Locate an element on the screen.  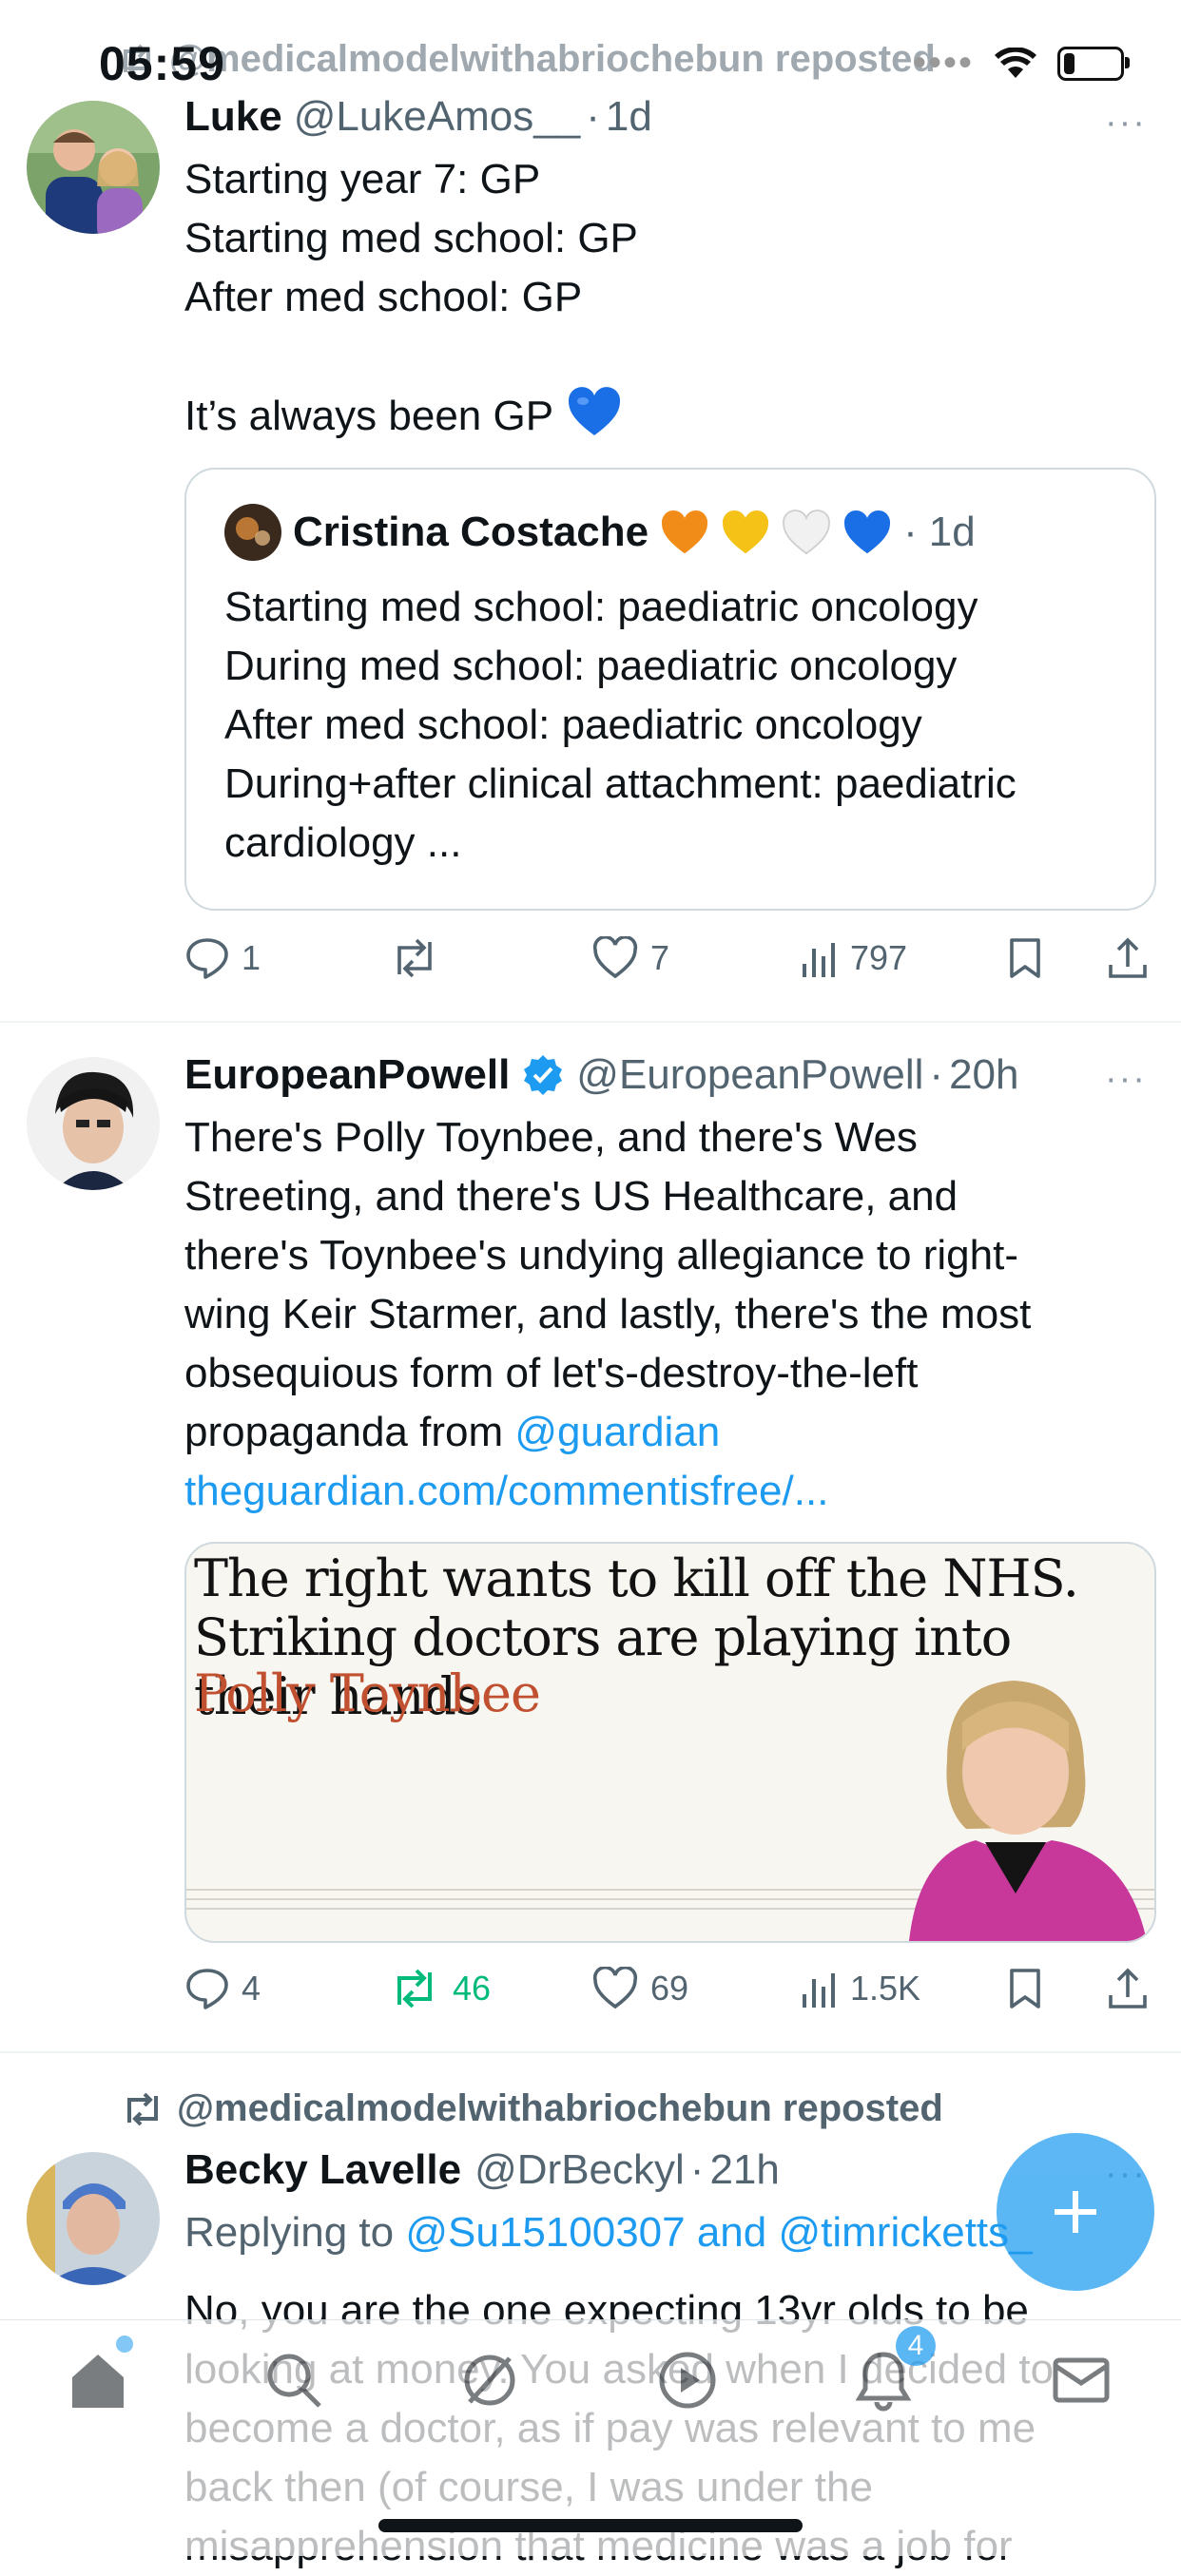
reply-button: 1 is located at coordinates (222, 958).